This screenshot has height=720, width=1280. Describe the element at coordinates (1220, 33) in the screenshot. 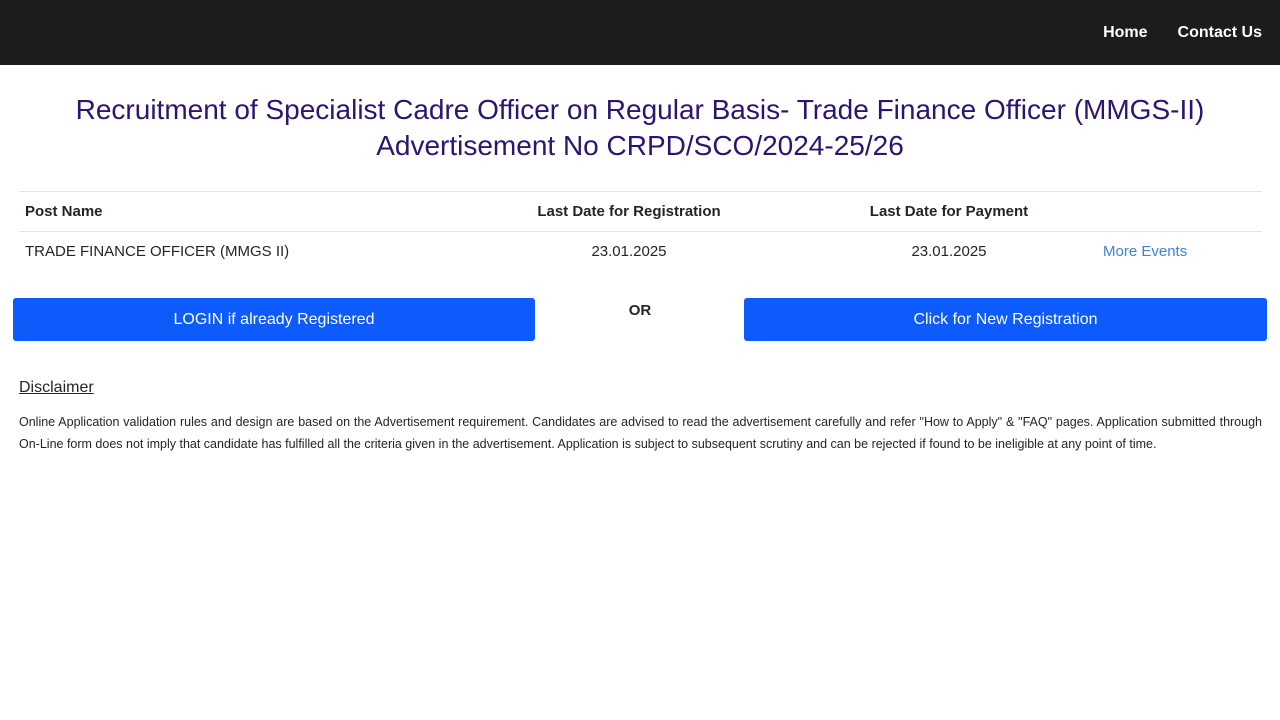

I see `nav-contact-link: Contact Us` at that location.